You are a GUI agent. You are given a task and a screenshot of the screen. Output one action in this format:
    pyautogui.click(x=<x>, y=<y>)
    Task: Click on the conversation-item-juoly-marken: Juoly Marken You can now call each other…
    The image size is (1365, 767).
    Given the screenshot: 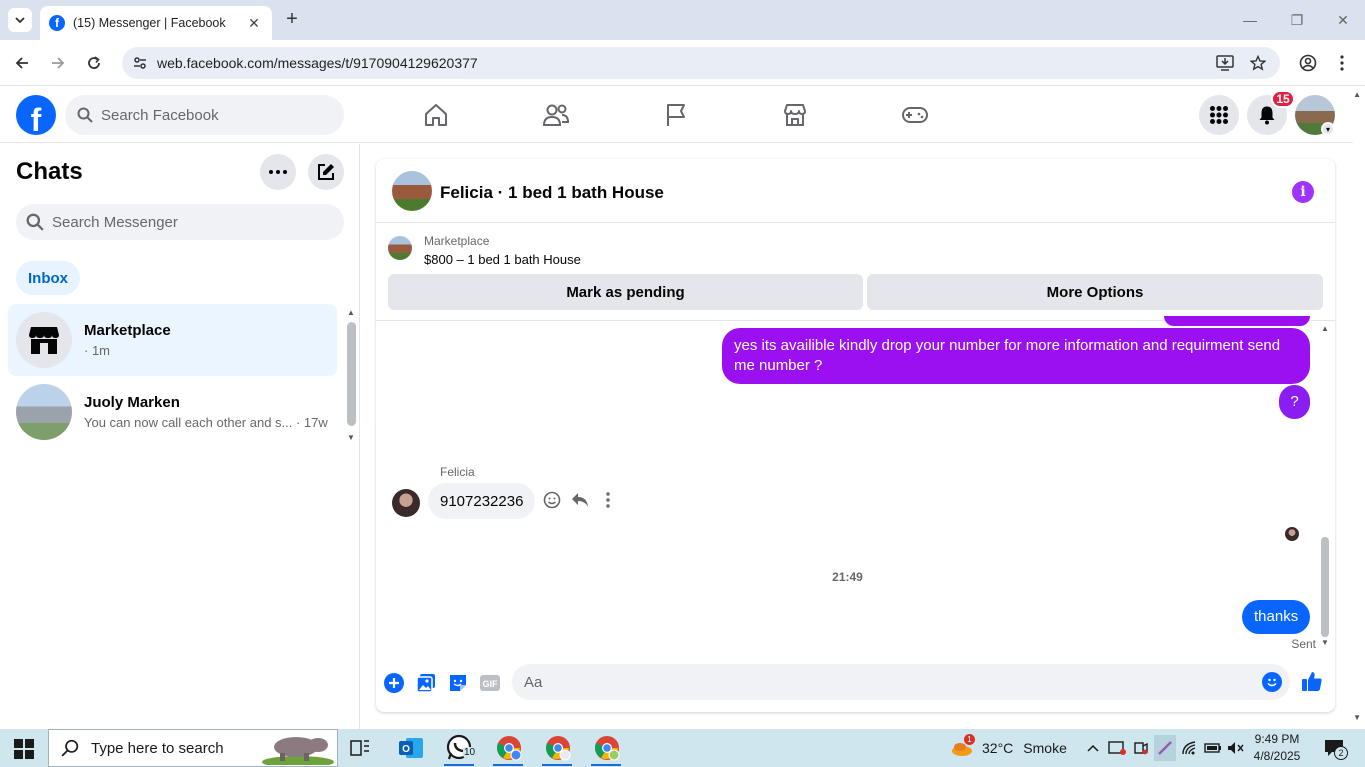 What is the action you would take?
    pyautogui.click(x=172, y=412)
    